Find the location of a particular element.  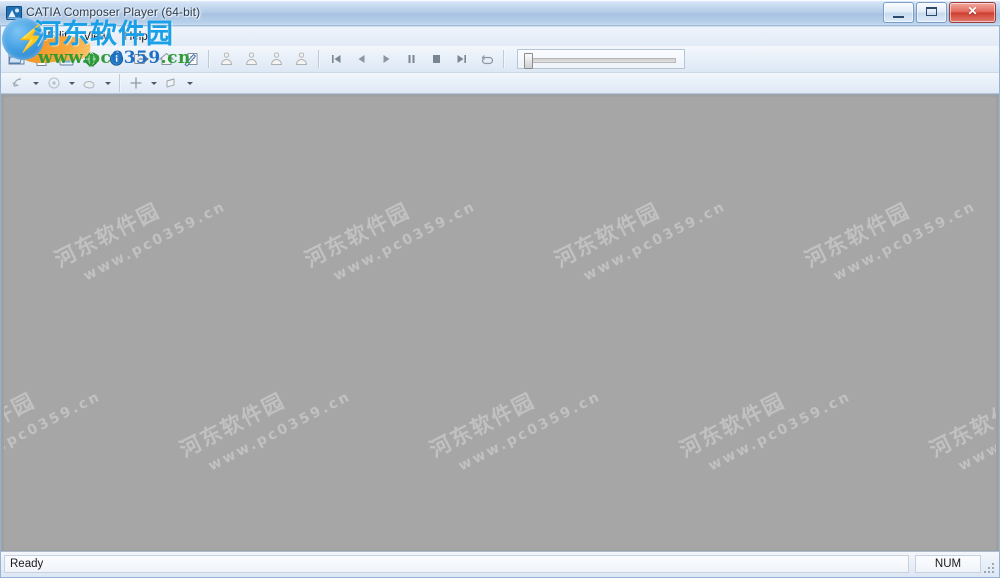

close-icon: ✕ is located at coordinates (972, 11).